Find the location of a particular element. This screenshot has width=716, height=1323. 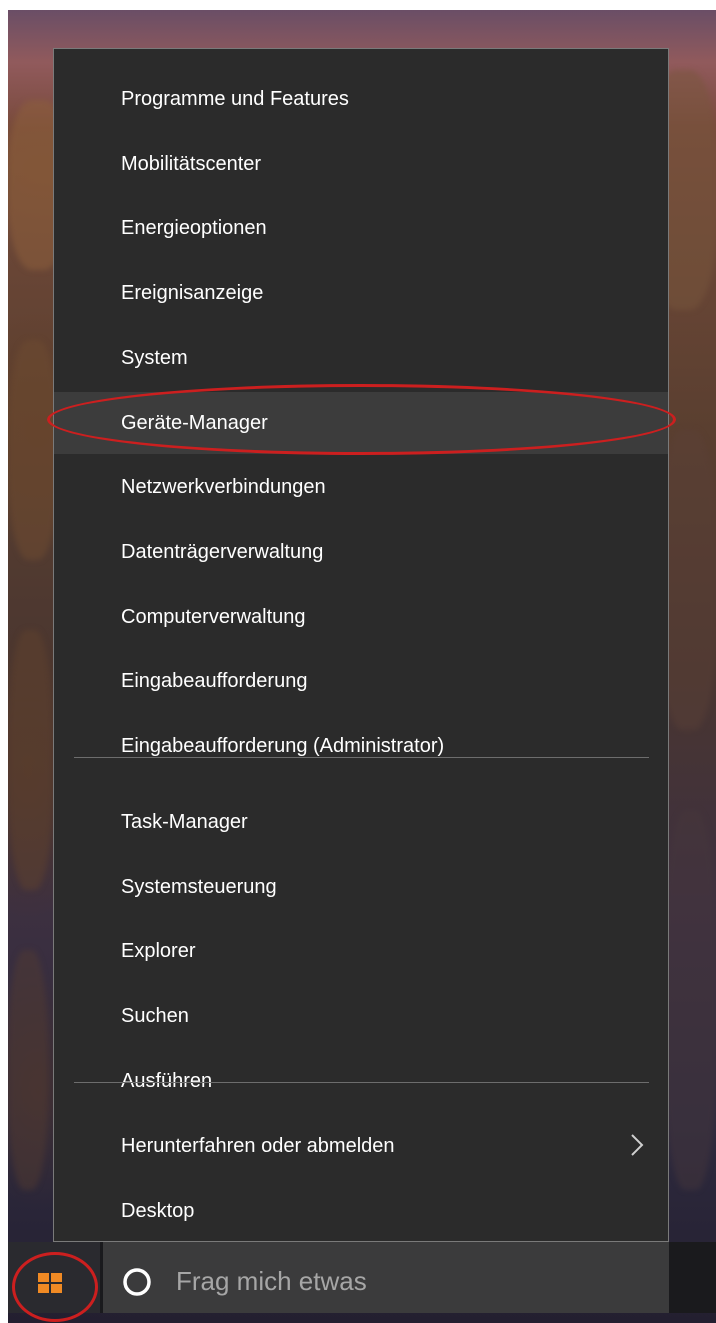

menu-item: Task-Manager is located at coordinates (361, 822).